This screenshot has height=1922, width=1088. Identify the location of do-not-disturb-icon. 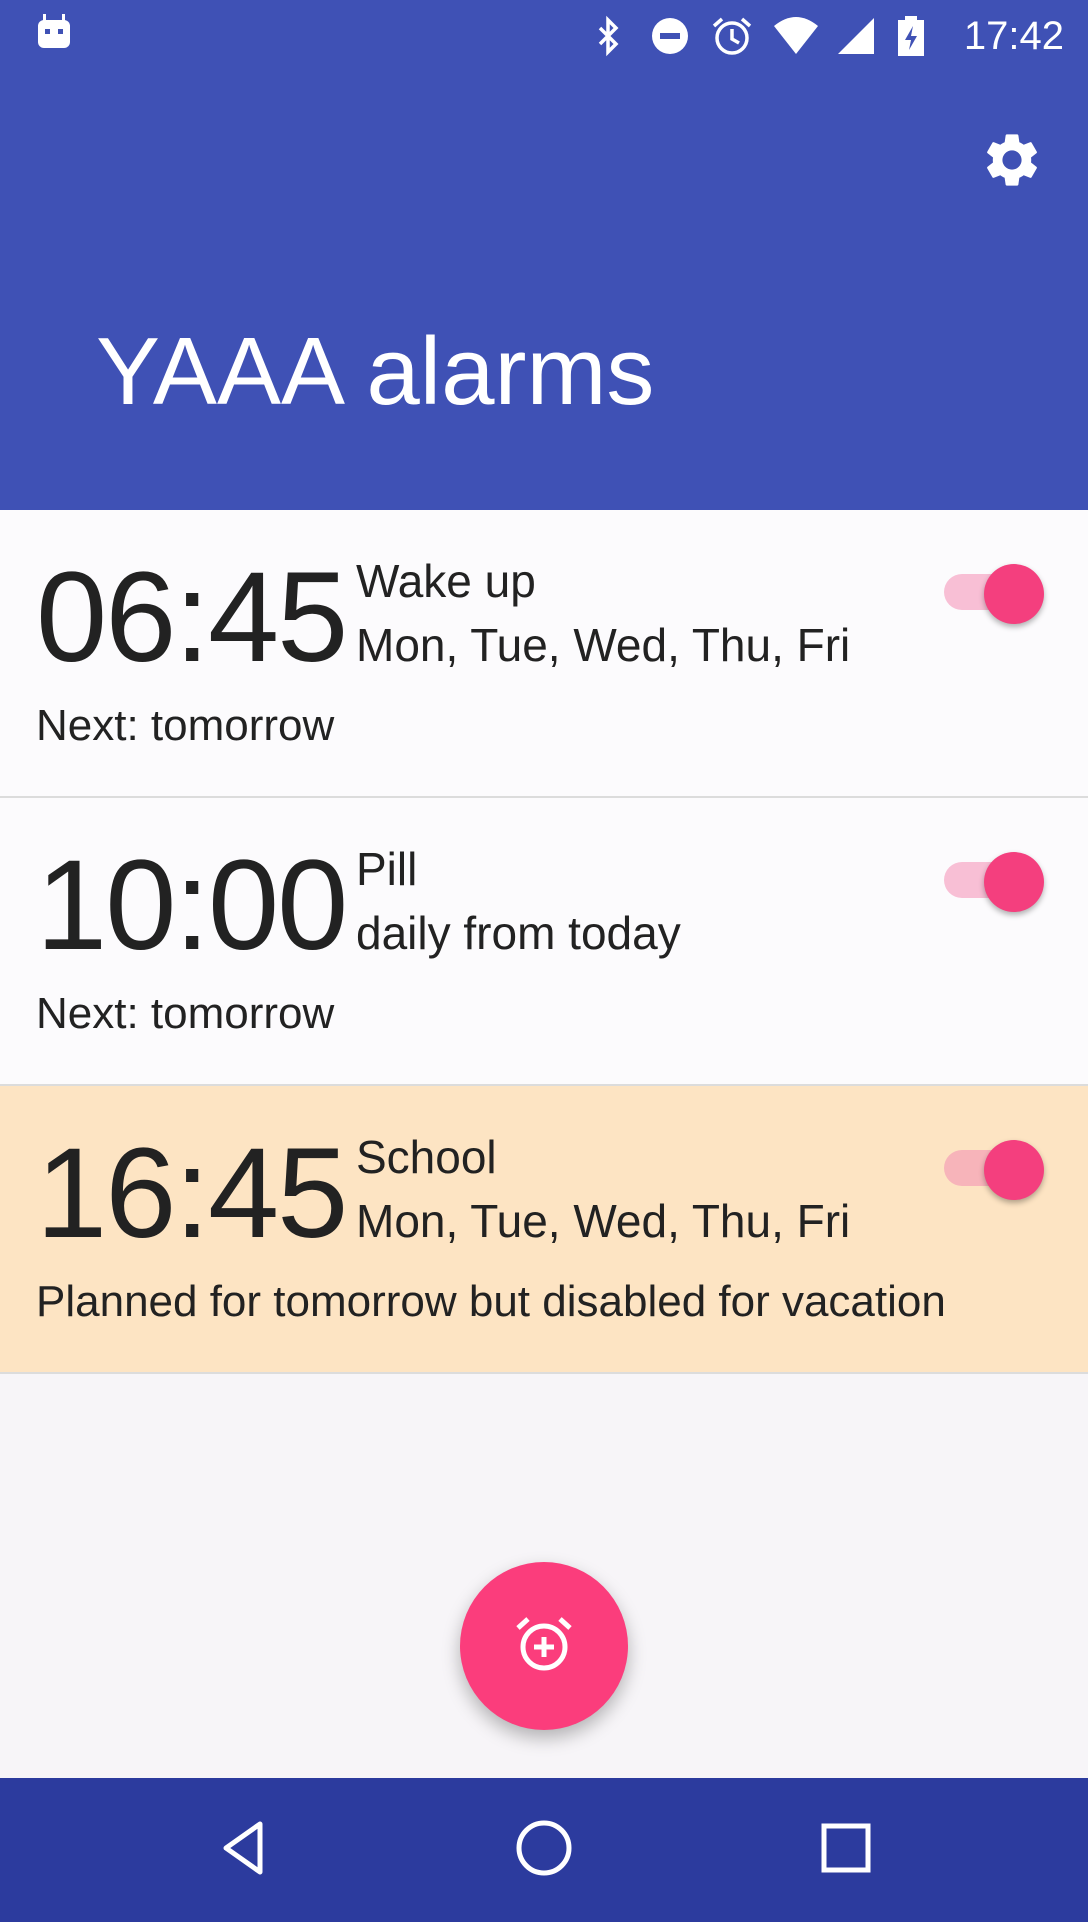
(670, 36).